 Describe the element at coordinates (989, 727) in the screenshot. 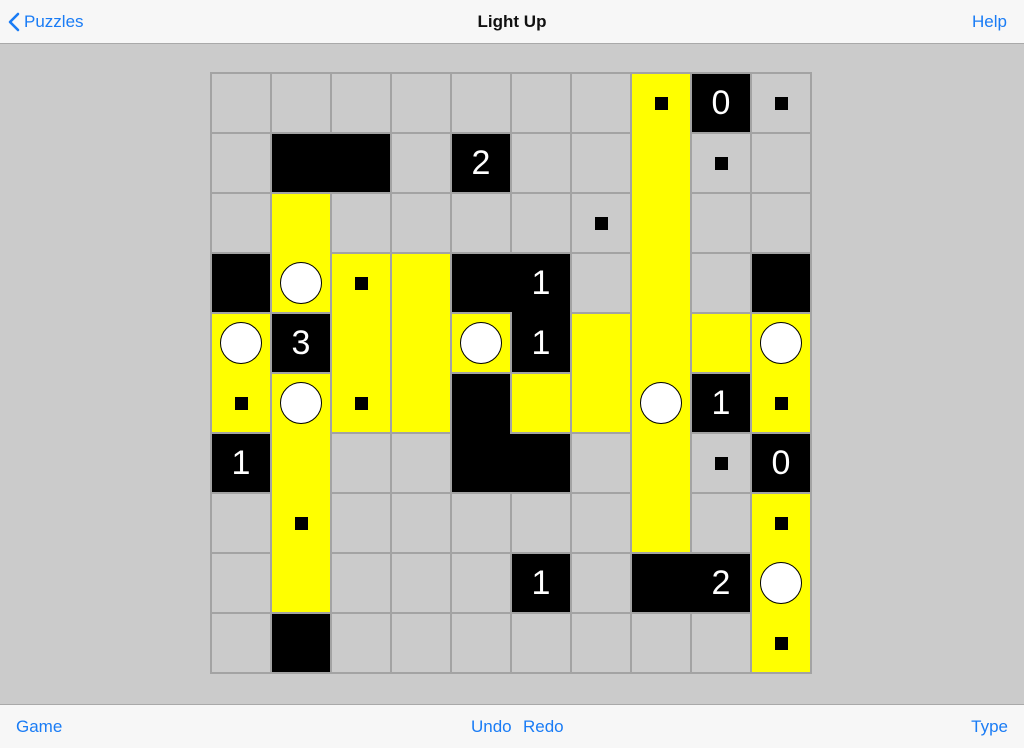

I see `type-button: Type` at that location.